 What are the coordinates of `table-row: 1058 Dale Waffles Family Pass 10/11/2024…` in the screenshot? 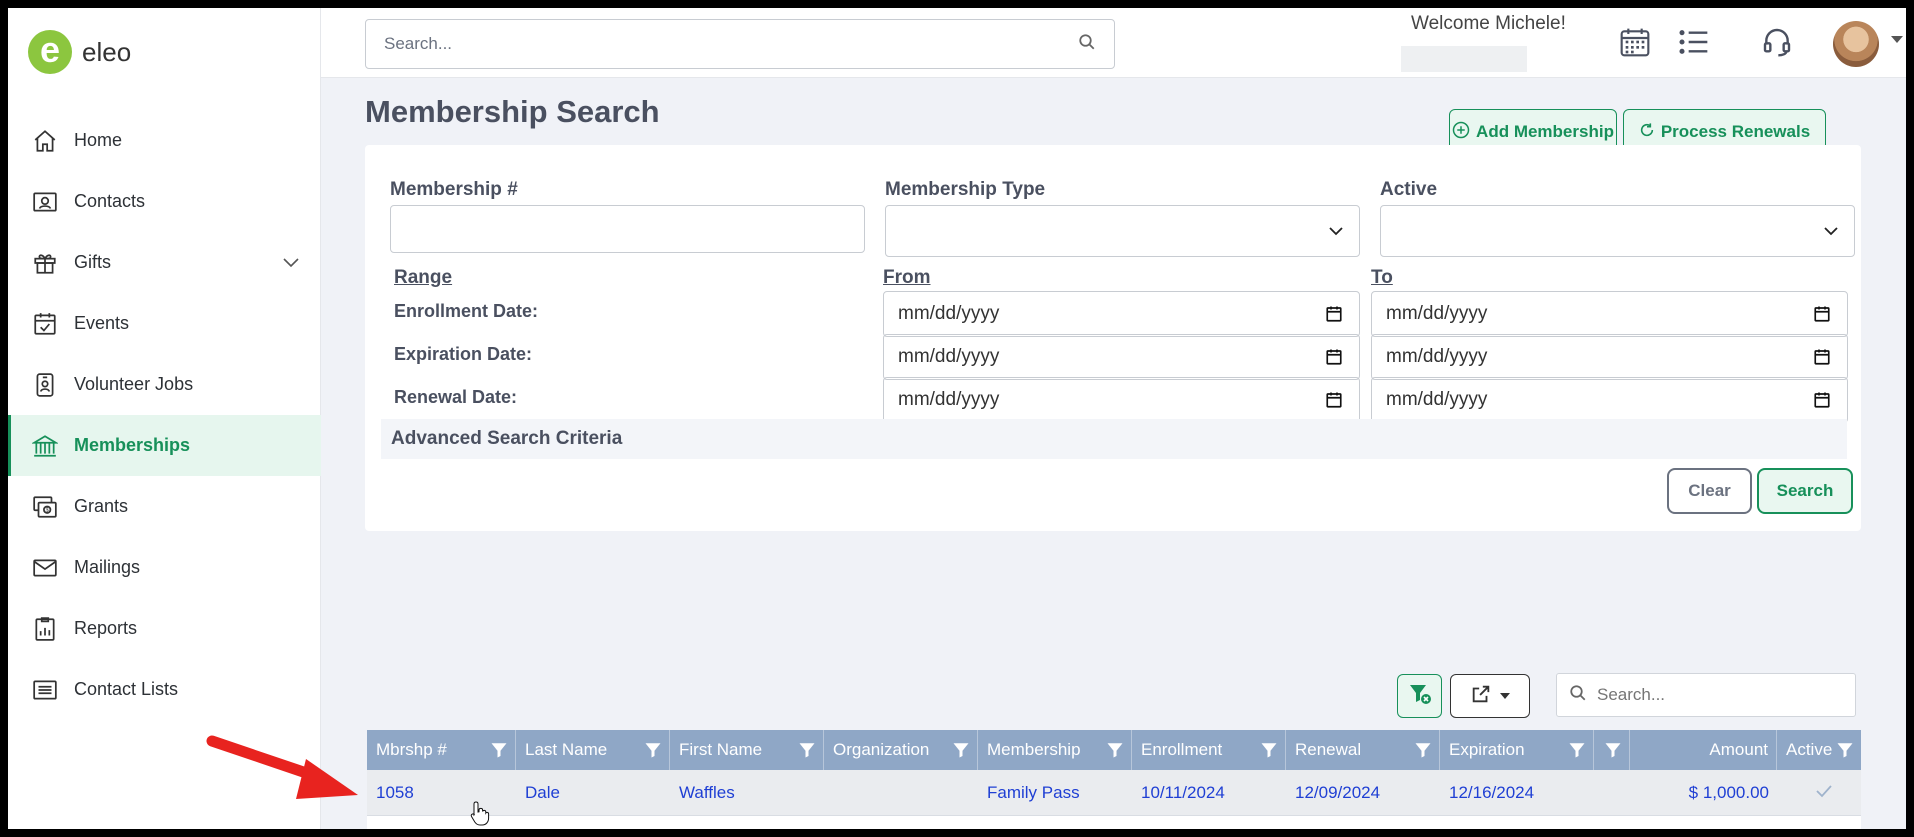 It's located at (1114, 793).